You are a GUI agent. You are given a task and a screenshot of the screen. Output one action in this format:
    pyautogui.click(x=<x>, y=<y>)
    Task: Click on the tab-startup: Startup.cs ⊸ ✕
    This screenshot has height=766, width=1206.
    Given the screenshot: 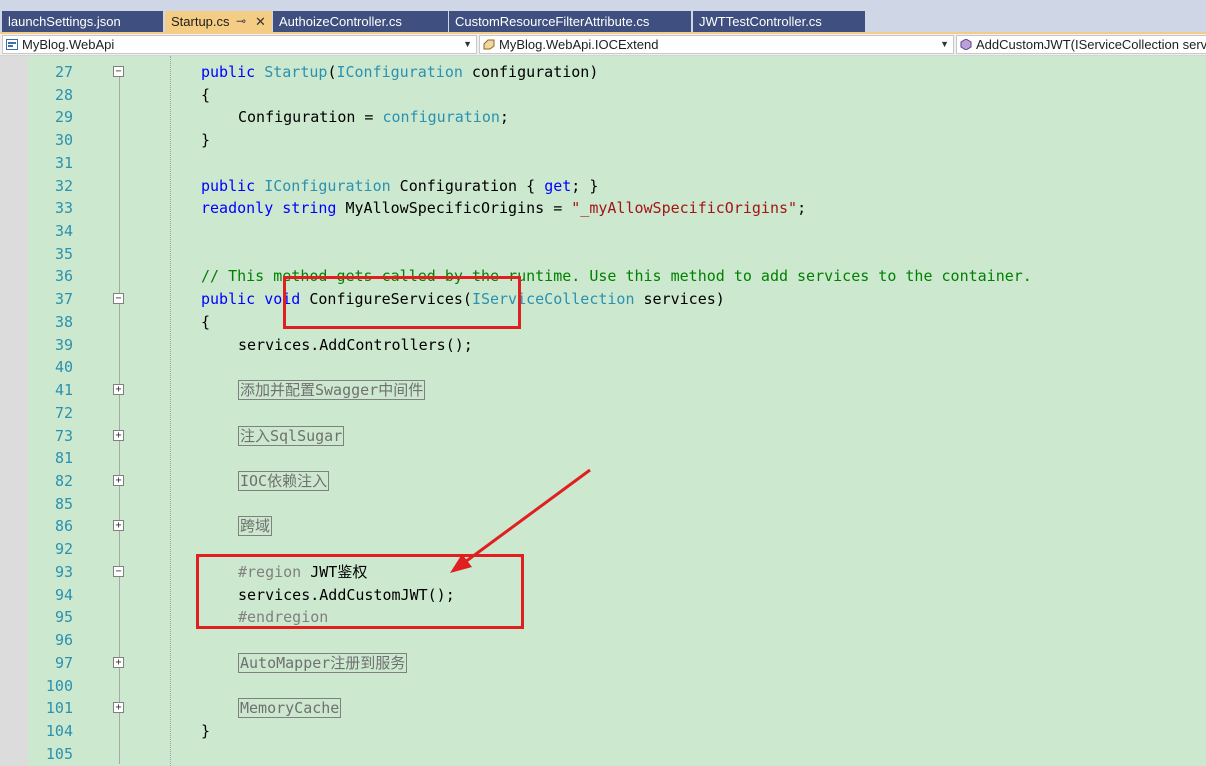 What is the action you would take?
    pyautogui.click(x=218, y=21)
    